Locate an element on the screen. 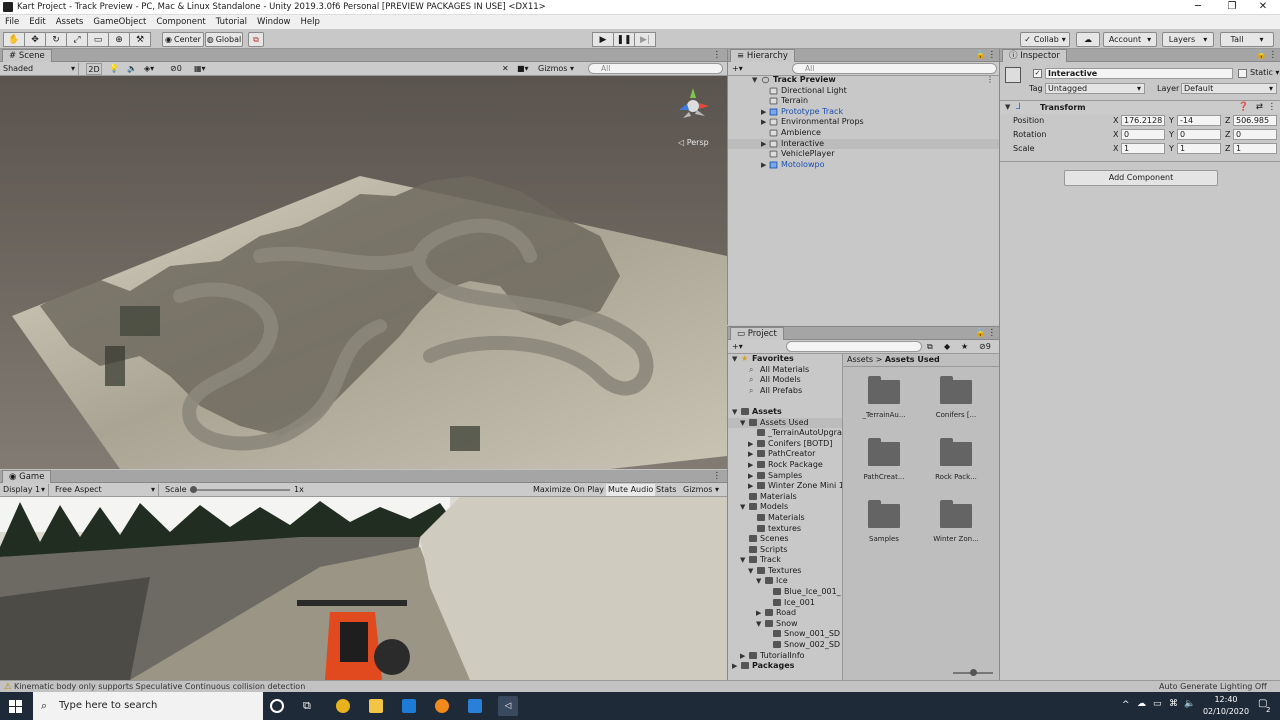 The height and width of the screenshot is (720, 1280). project-tree-item: ⌕ All Models is located at coordinates (785, 380).